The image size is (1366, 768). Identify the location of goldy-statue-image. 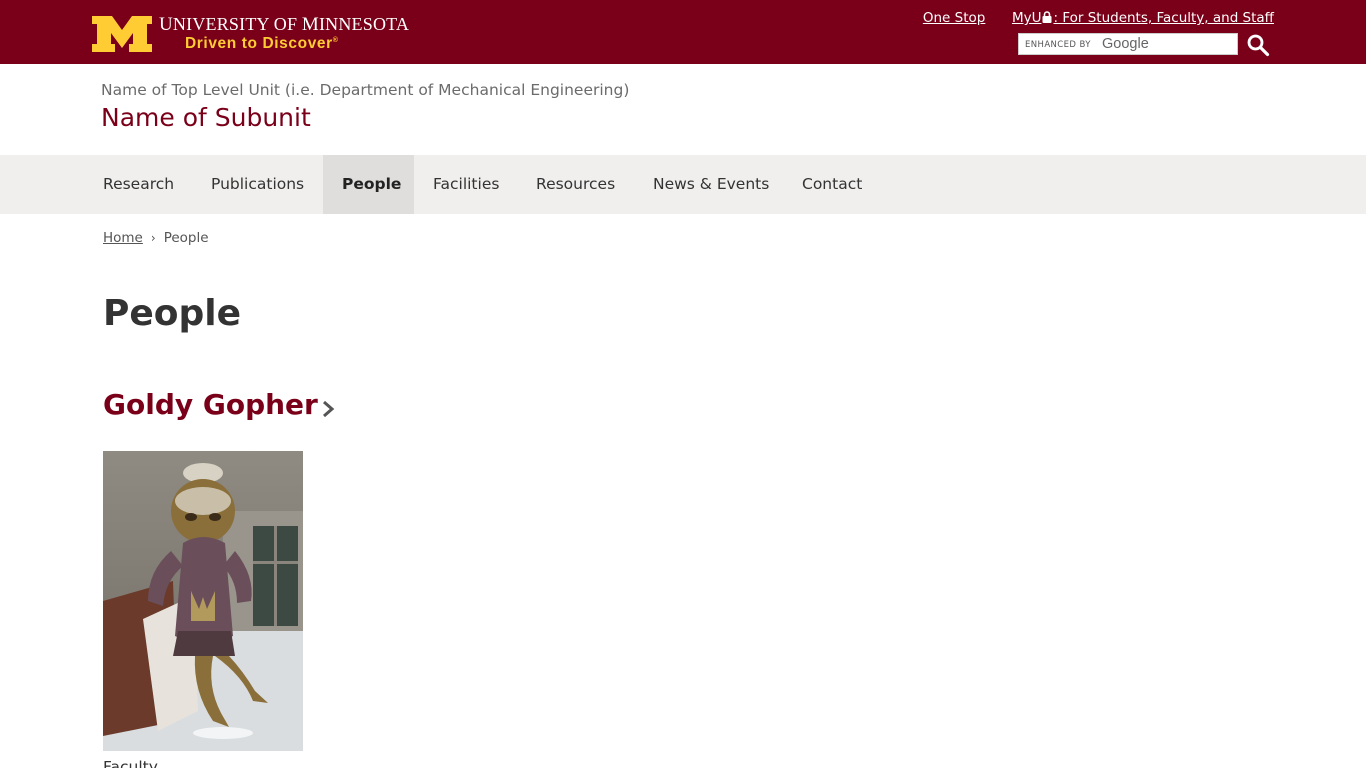
(203, 601).